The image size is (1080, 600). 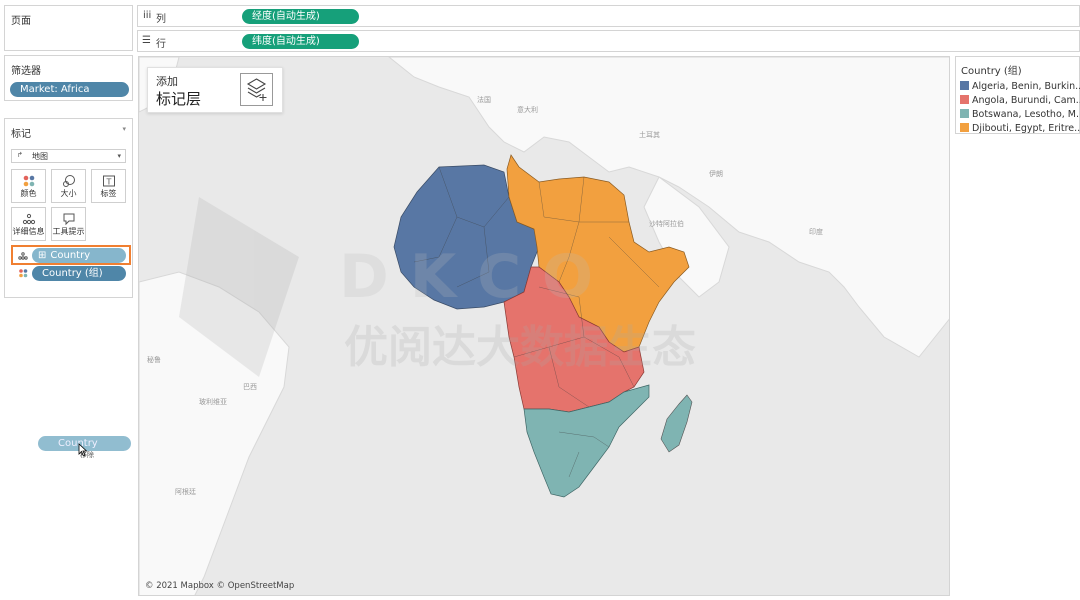 I want to click on place-label-peru: 秘鲁, so click(x=154, y=360).